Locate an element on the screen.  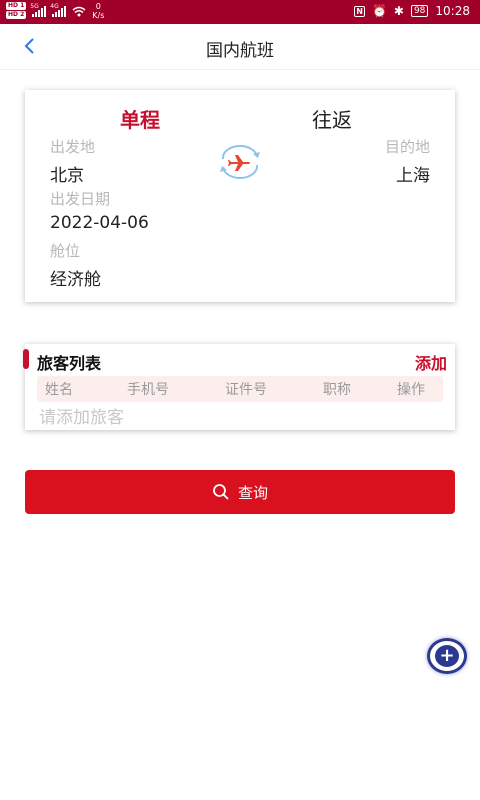
column-header: 操作 is located at coordinates (411, 390).